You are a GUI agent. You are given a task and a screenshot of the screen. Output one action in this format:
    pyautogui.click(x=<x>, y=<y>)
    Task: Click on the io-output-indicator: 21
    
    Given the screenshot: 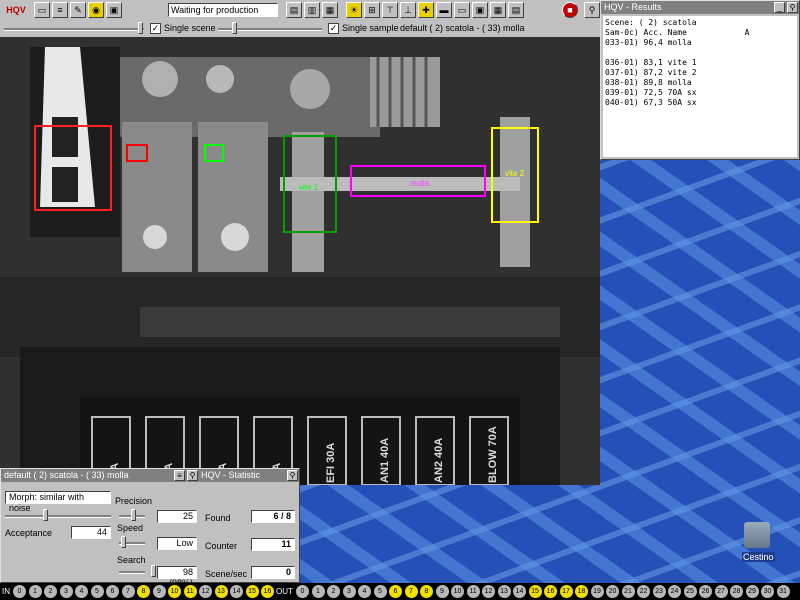 What is the action you would take?
    pyautogui.click(x=628, y=591)
    